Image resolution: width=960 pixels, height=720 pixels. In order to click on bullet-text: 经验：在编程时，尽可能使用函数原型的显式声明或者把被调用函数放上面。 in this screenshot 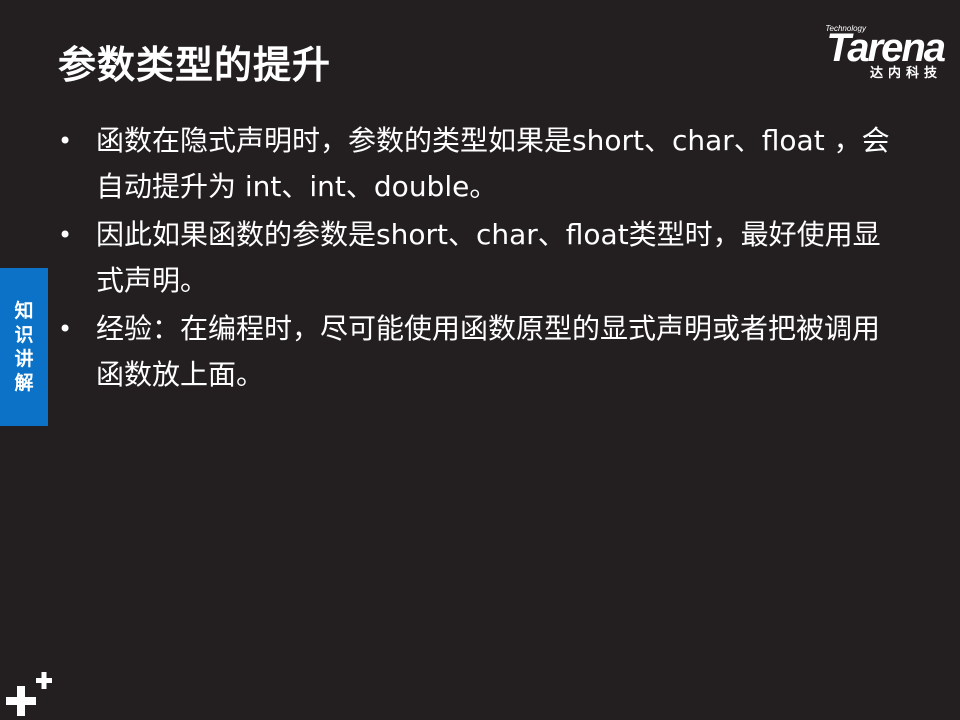, I will do `click(488, 351)`.